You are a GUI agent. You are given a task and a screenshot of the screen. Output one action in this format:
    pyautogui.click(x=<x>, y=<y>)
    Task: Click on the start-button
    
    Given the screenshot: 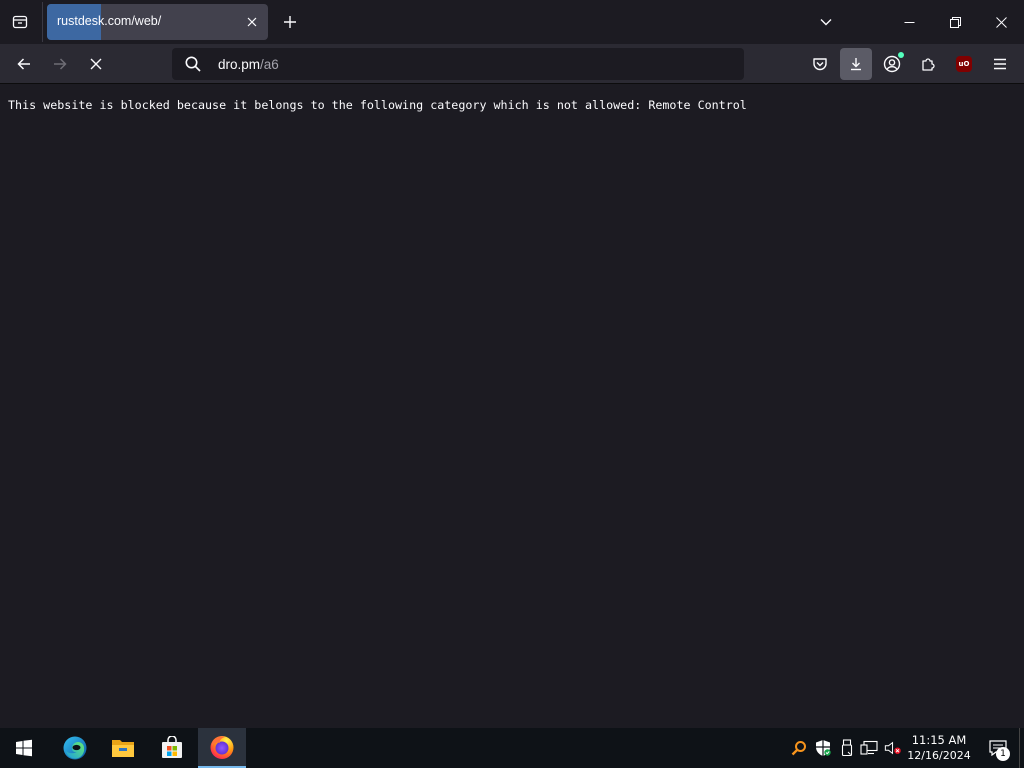 What is the action you would take?
    pyautogui.click(x=24, y=748)
    